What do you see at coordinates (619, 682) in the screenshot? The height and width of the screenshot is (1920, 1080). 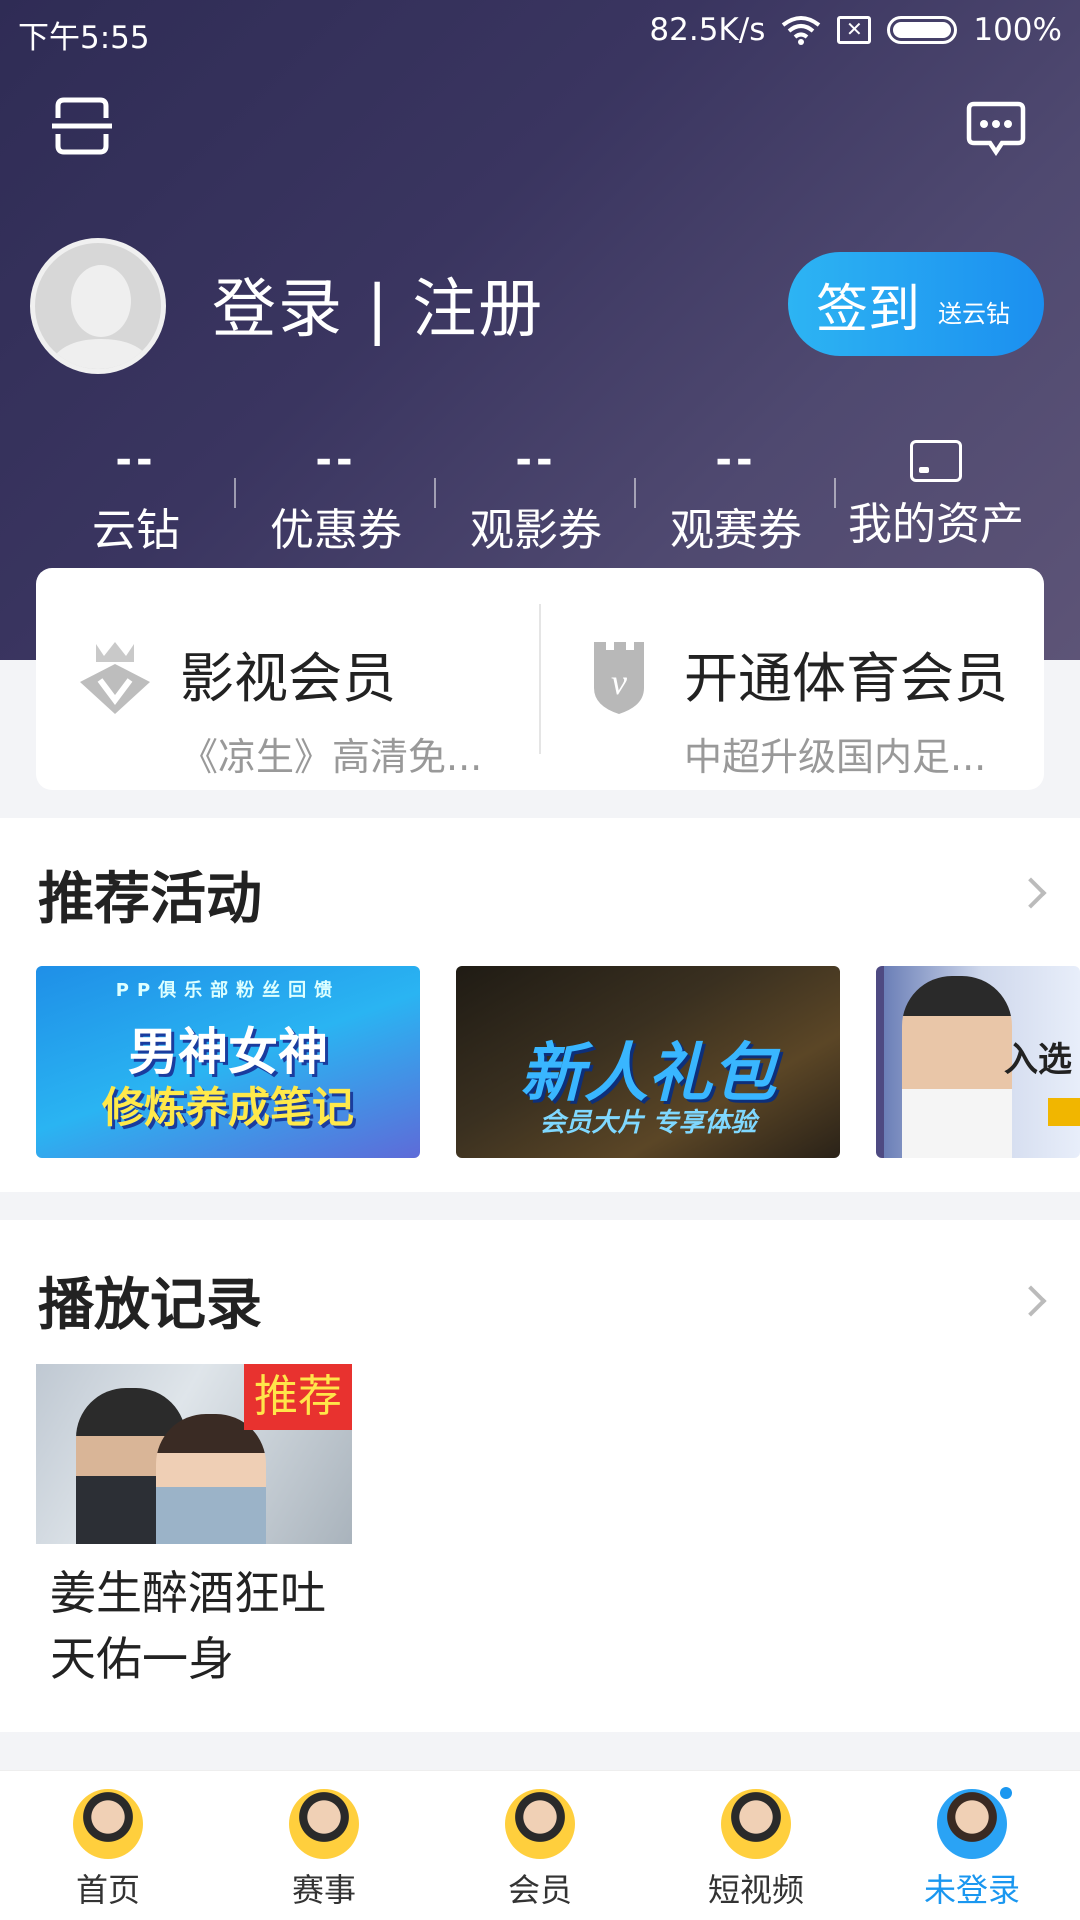 I see `svg-text: v` at bounding box center [619, 682].